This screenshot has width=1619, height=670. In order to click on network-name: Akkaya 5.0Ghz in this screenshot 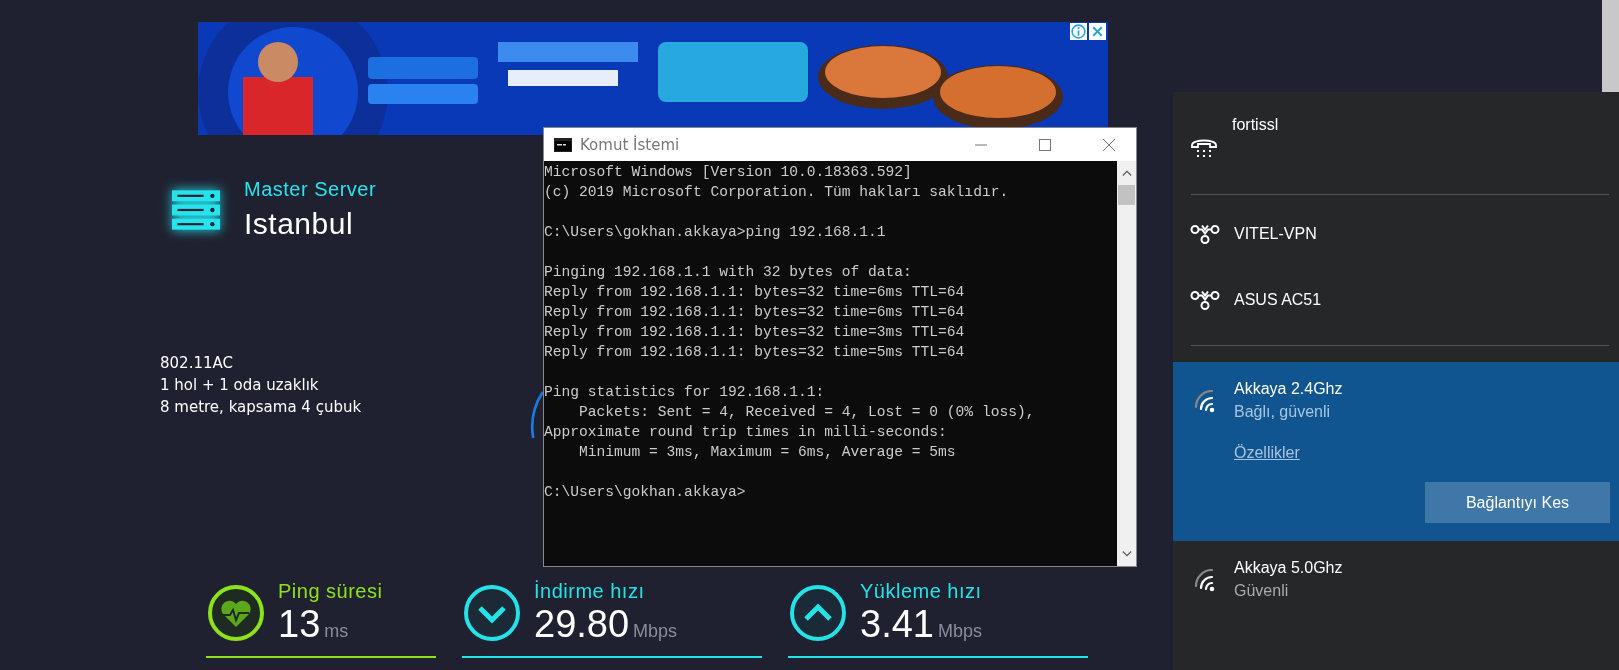, I will do `click(1288, 568)`.